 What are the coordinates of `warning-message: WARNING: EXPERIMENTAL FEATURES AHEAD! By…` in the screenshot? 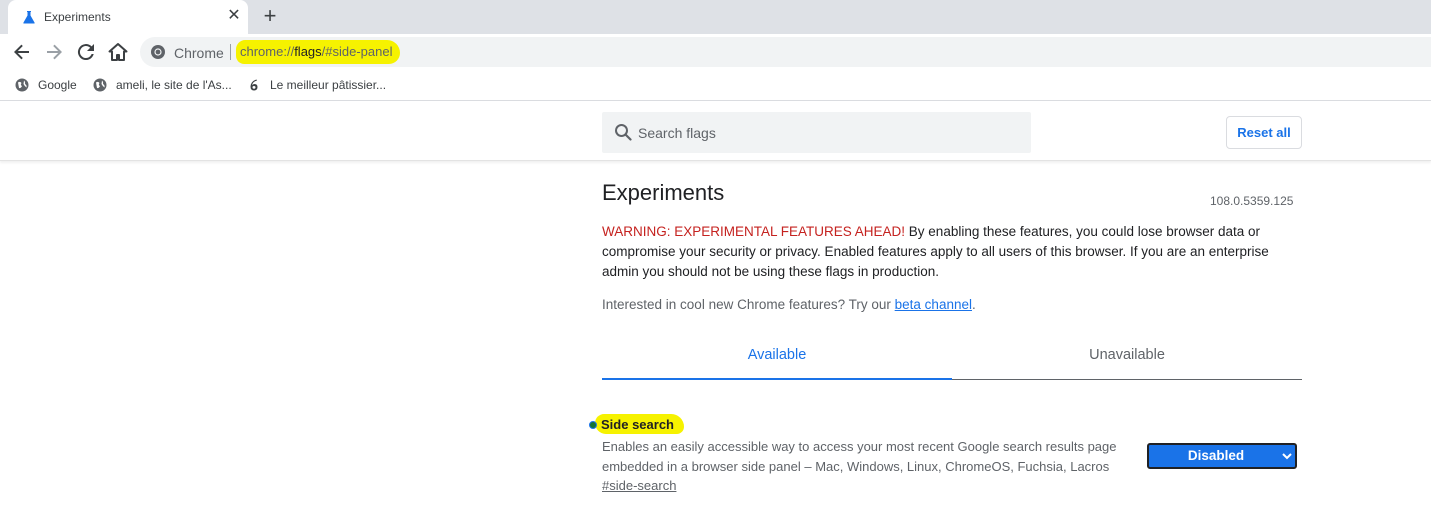 It's located at (952, 252).